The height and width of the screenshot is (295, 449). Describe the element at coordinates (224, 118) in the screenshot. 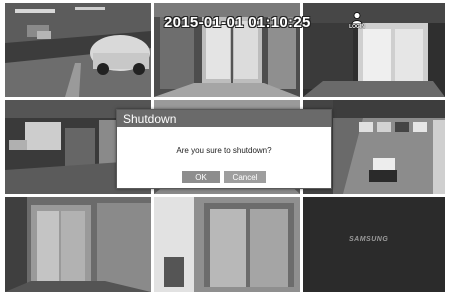

I see `dialog-titlebar: Shutdown` at that location.